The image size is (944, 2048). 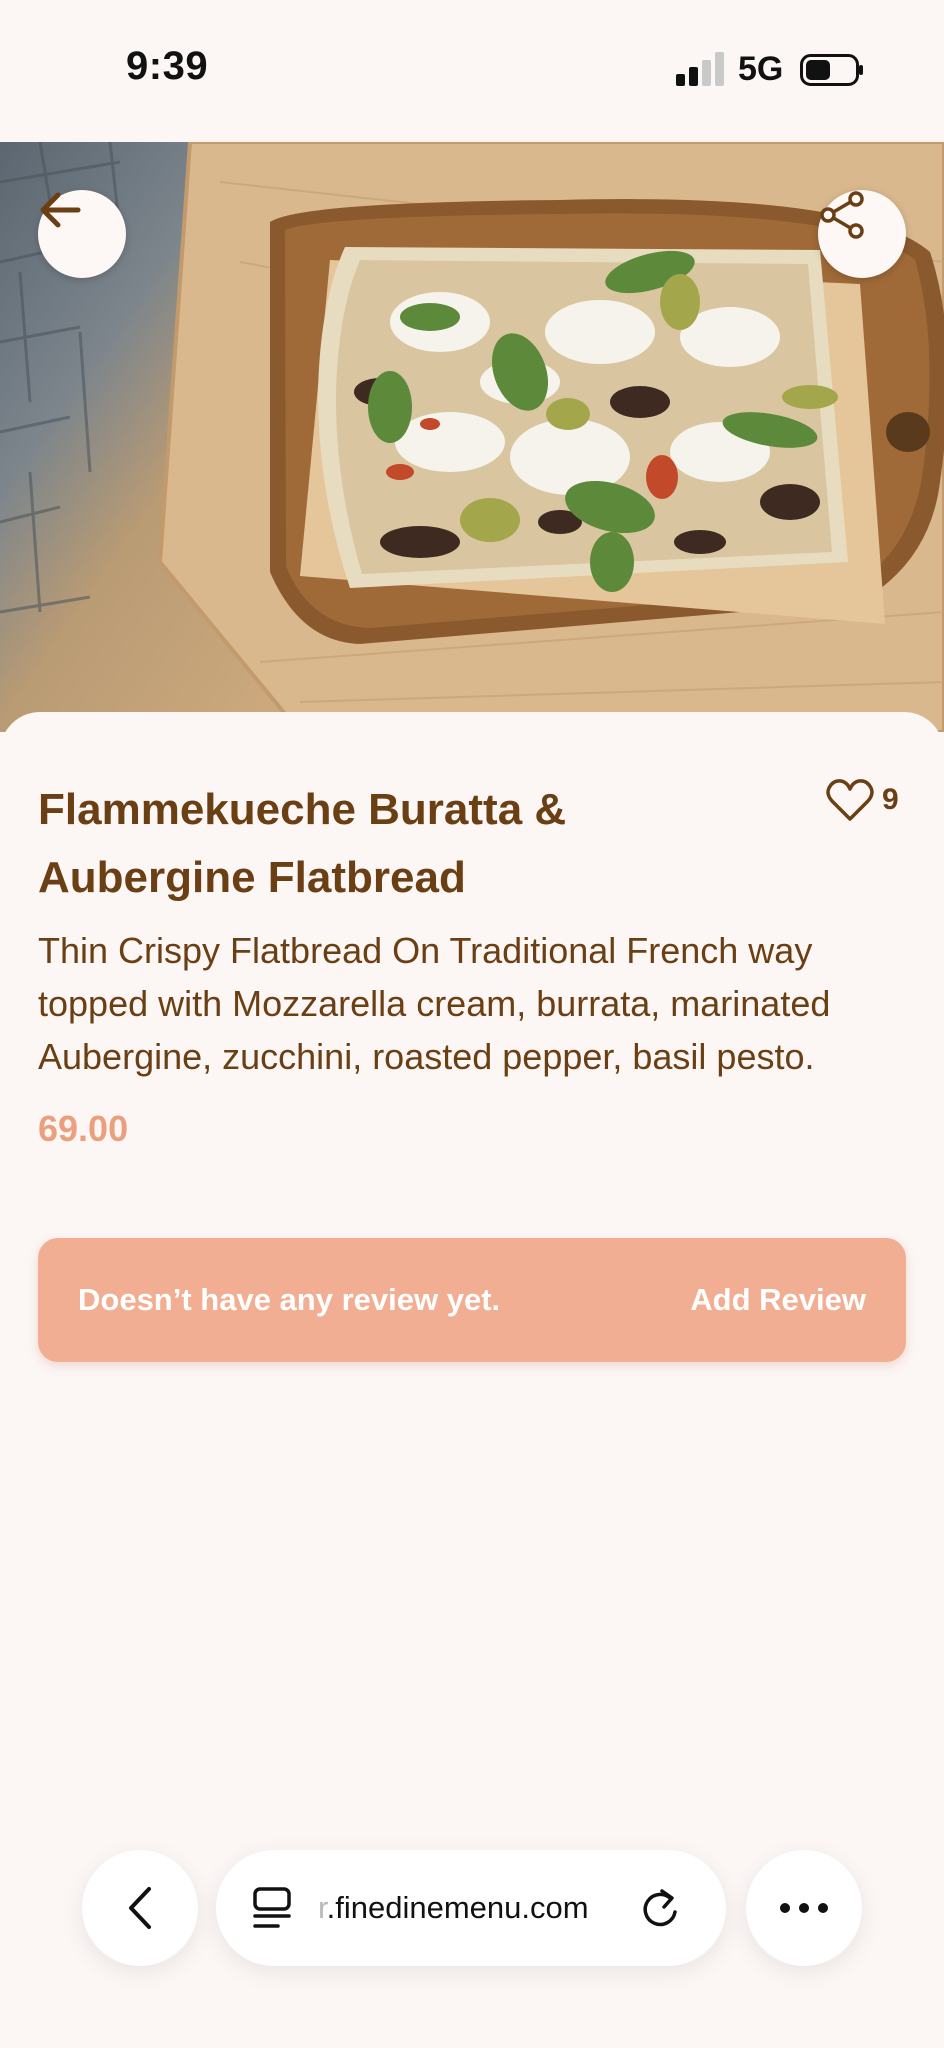 What do you see at coordinates (778, 1300) in the screenshot?
I see `add-review-button: Add Review` at bounding box center [778, 1300].